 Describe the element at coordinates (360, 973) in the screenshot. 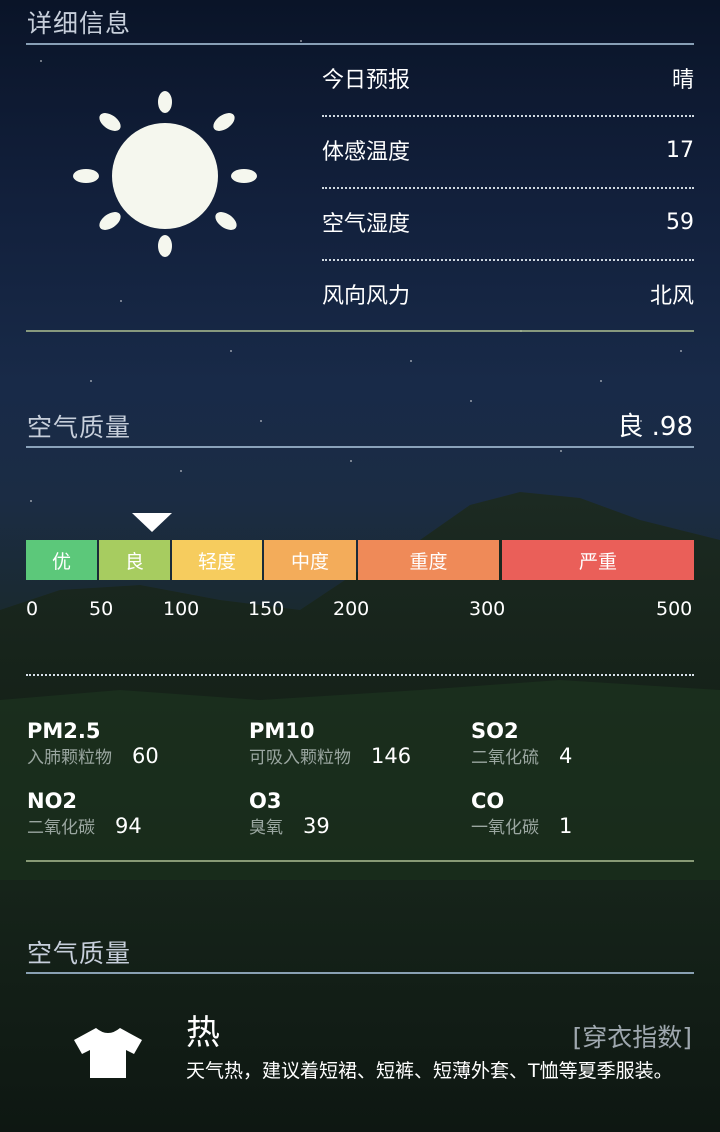

I see `index-title-divider` at that location.